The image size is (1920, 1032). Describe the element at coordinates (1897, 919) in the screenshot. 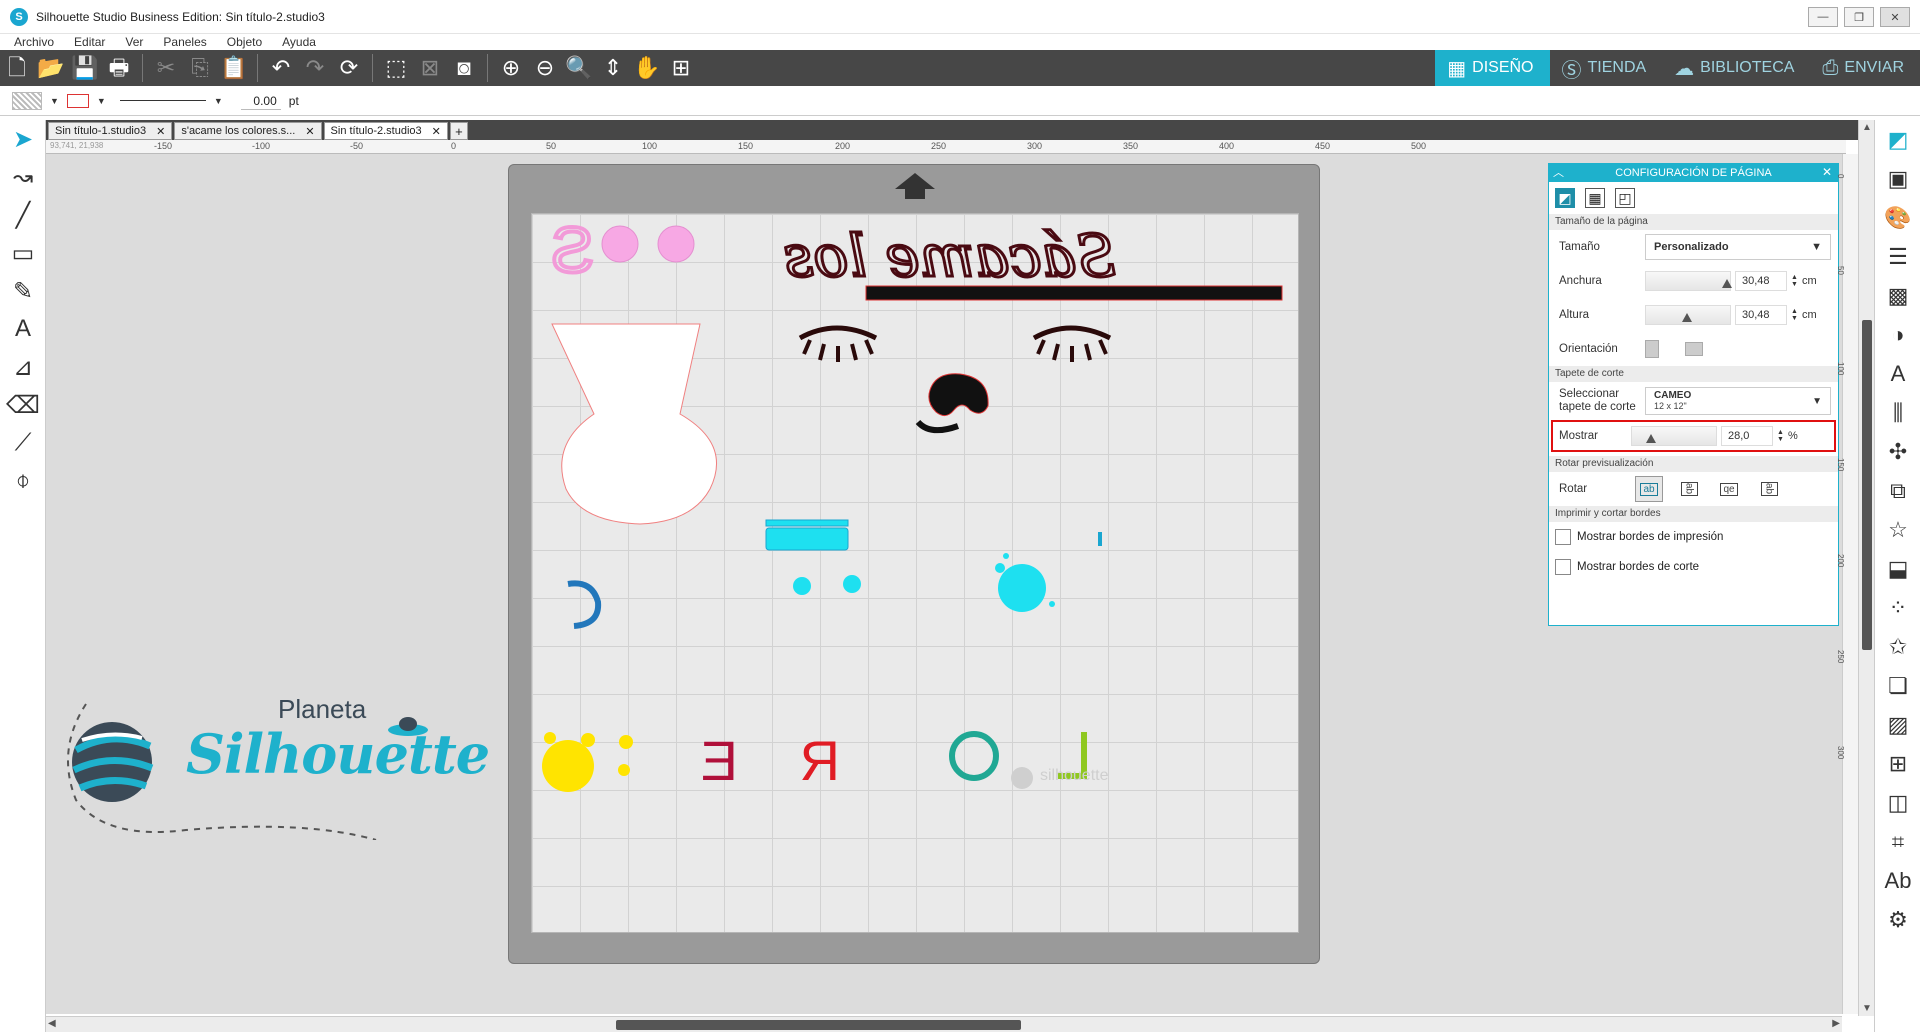

I see `settings-gear-icon: ⚙` at that location.